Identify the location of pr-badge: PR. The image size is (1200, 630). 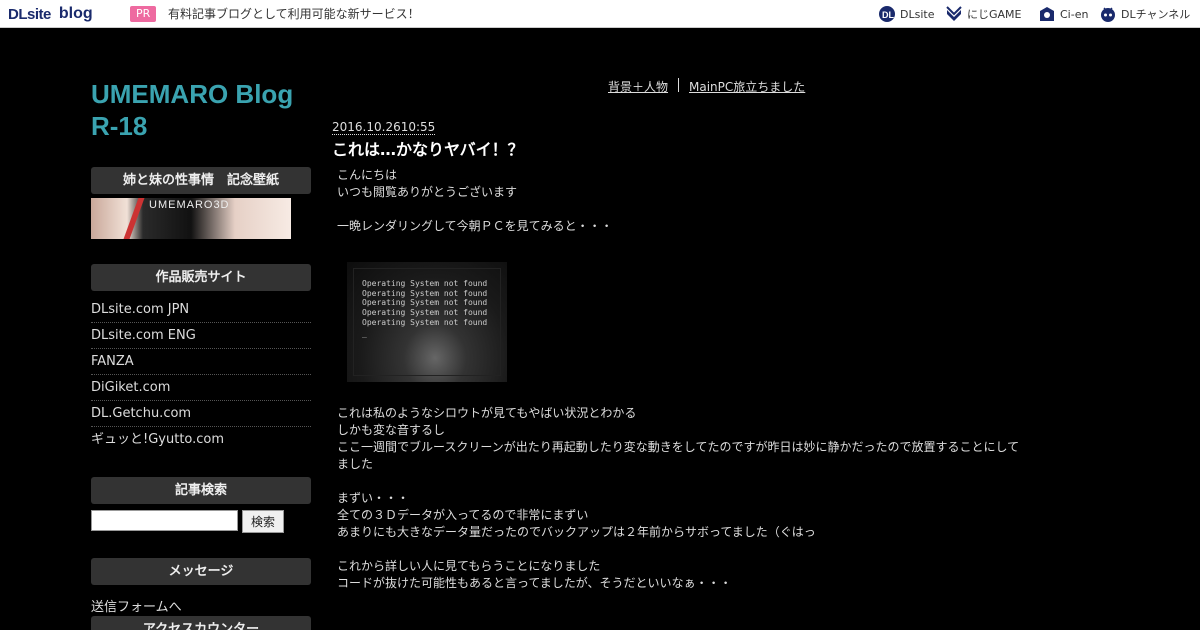
(143, 14).